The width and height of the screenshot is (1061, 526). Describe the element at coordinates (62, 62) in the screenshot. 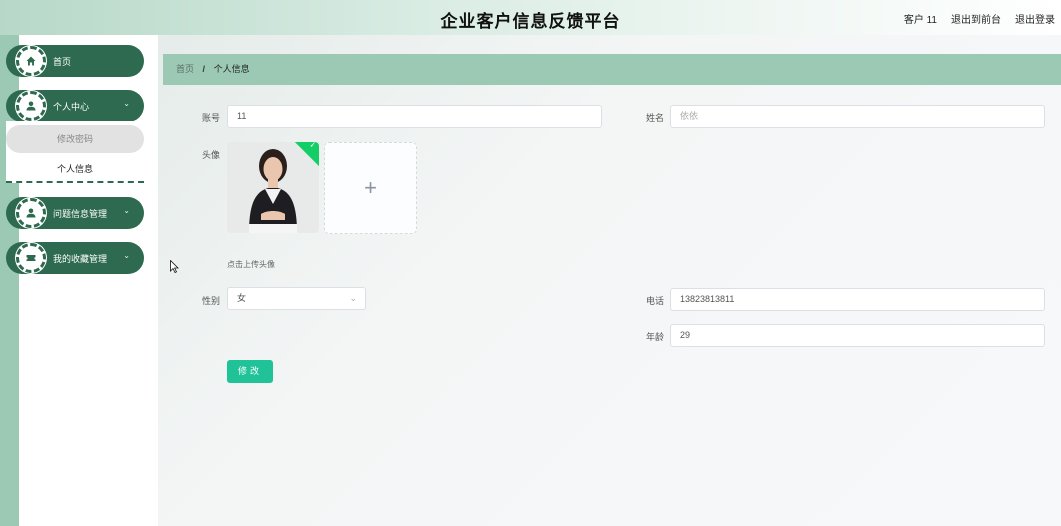

I see `sidebar-item-label: 首页` at that location.